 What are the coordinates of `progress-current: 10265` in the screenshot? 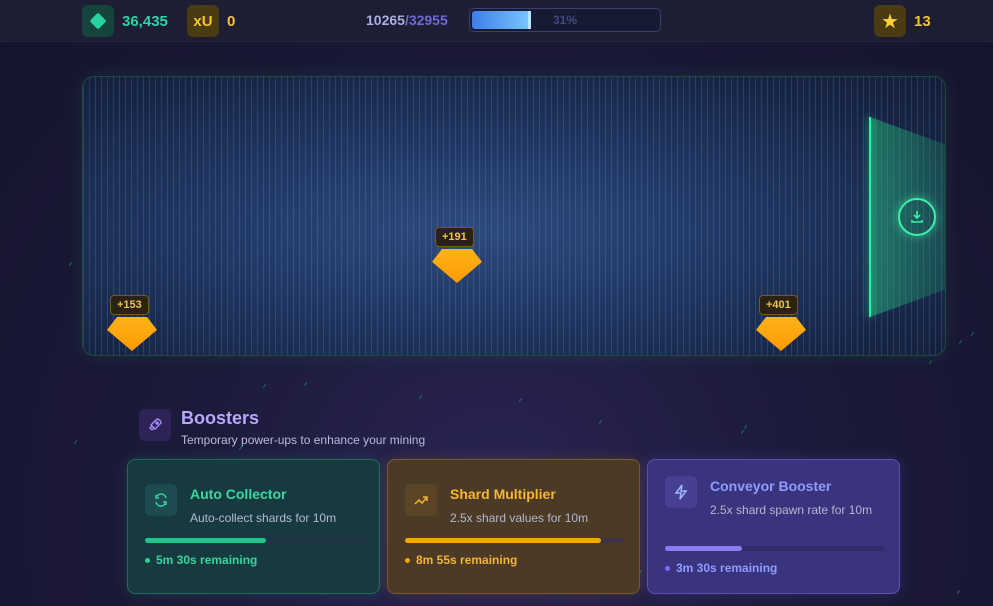 It's located at (385, 20).